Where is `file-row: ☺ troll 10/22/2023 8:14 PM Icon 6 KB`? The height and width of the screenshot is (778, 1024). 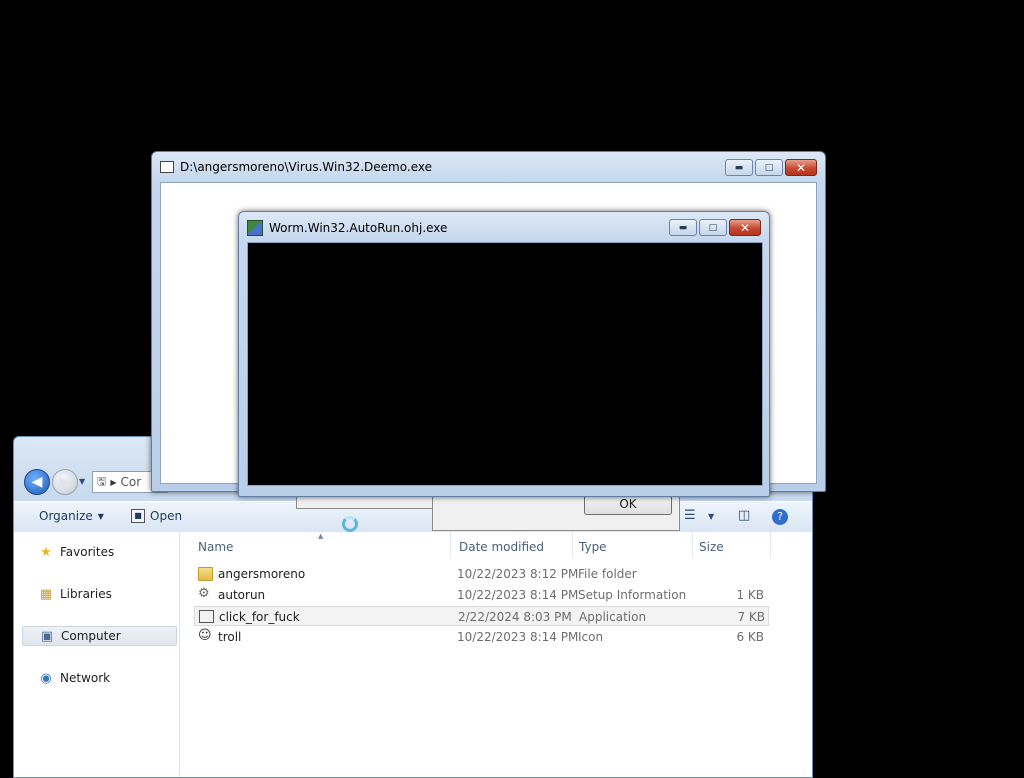 file-row: ☺ troll 10/22/2023 8:14 PM Icon 6 KB is located at coordinates (481, 637).